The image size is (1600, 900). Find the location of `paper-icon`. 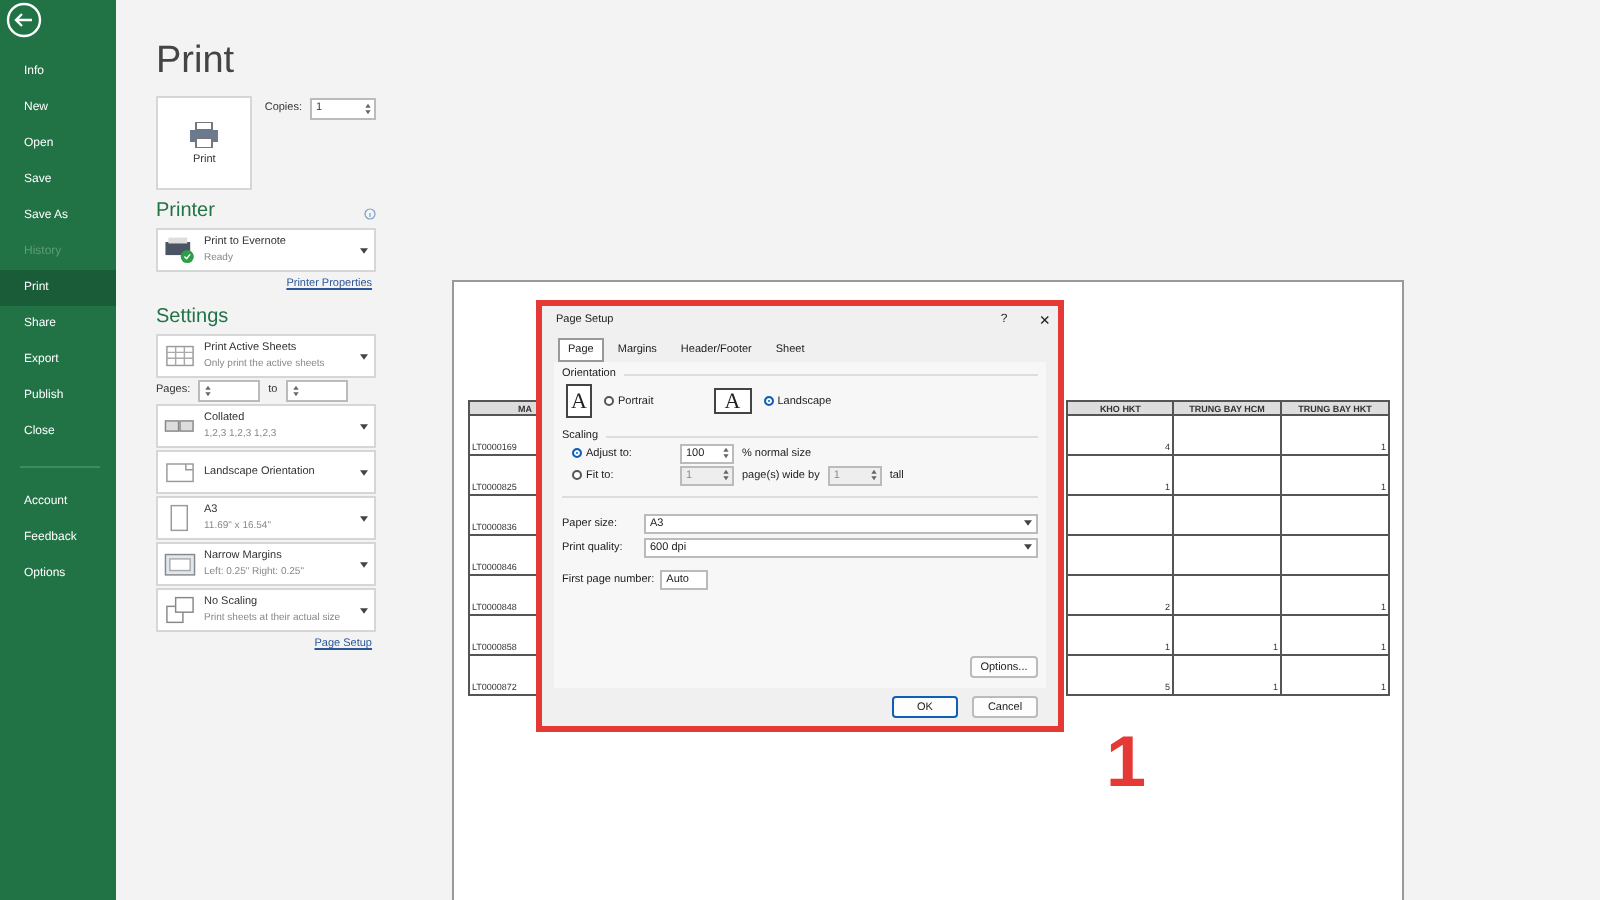

paper-icon is located at coordinates (179, 518).